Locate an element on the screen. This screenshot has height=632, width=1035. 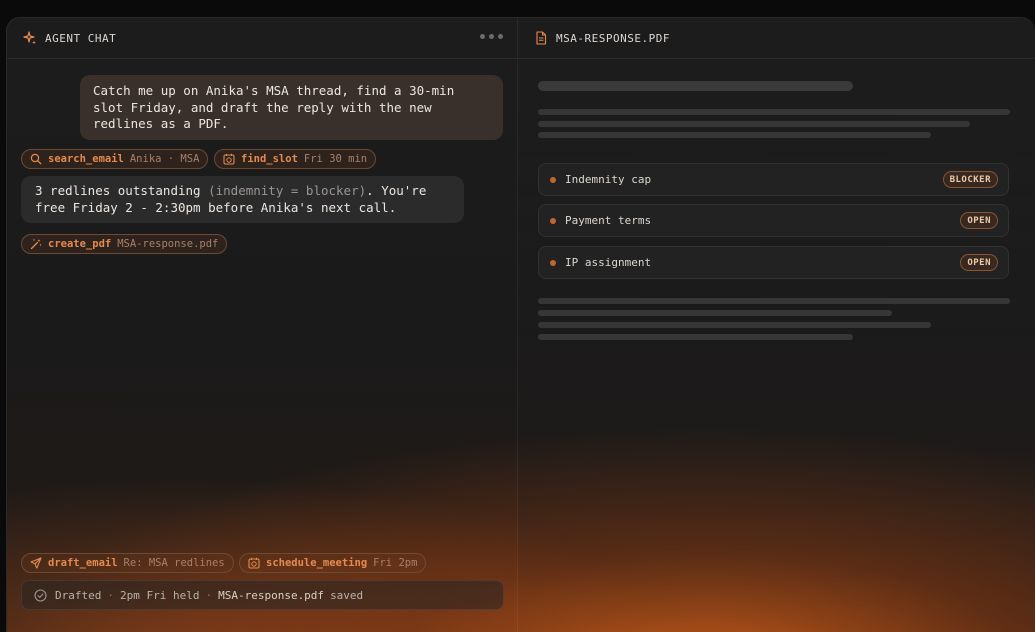
tool-arg: MSA-response.pdf is located at coordinates (168, 244).